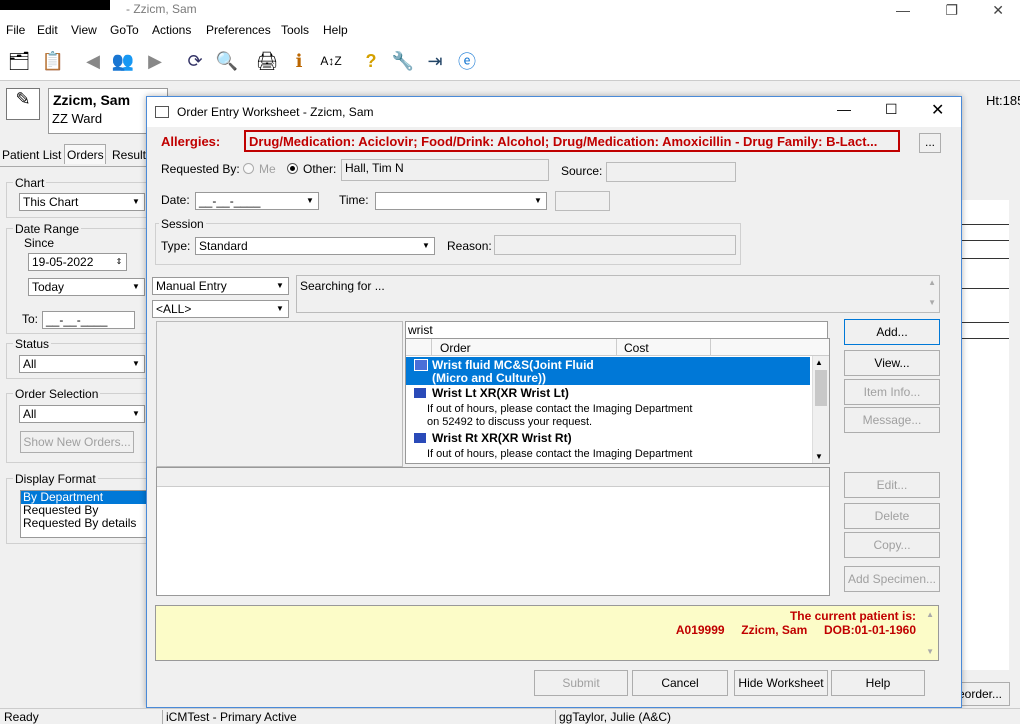 The height and width of the screenshot is (724, 1020). I want to click on chart-label: Chart, so click(30, 183).